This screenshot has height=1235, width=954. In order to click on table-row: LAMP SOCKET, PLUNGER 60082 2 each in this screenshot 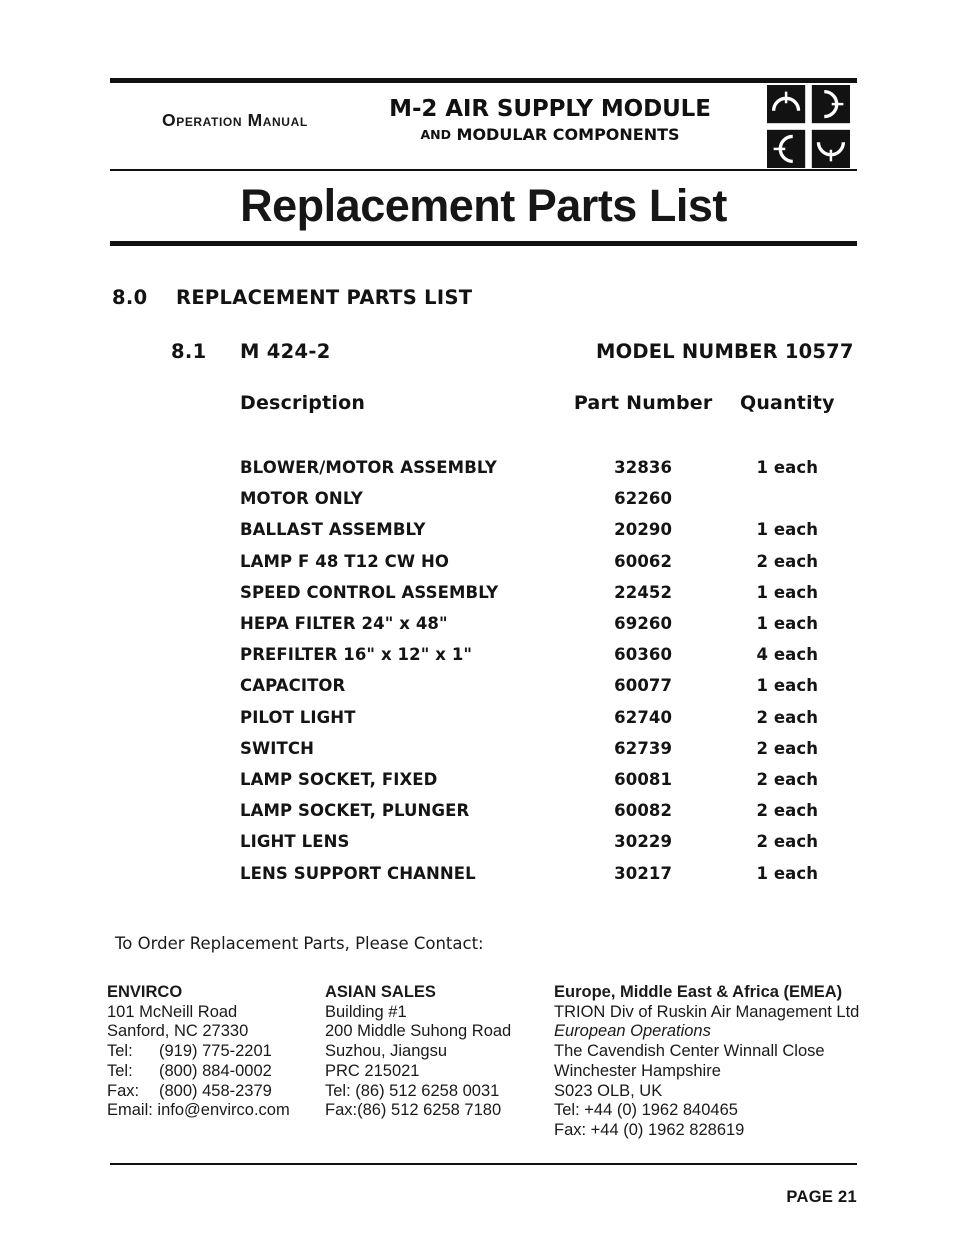, I will do `click(483, 810)`.